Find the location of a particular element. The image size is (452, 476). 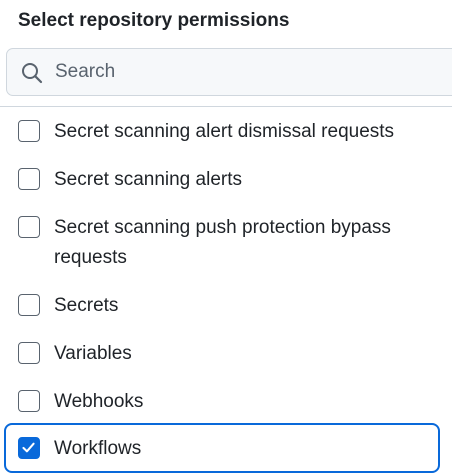

checkbox-checked is located at coordinates (29, 448).